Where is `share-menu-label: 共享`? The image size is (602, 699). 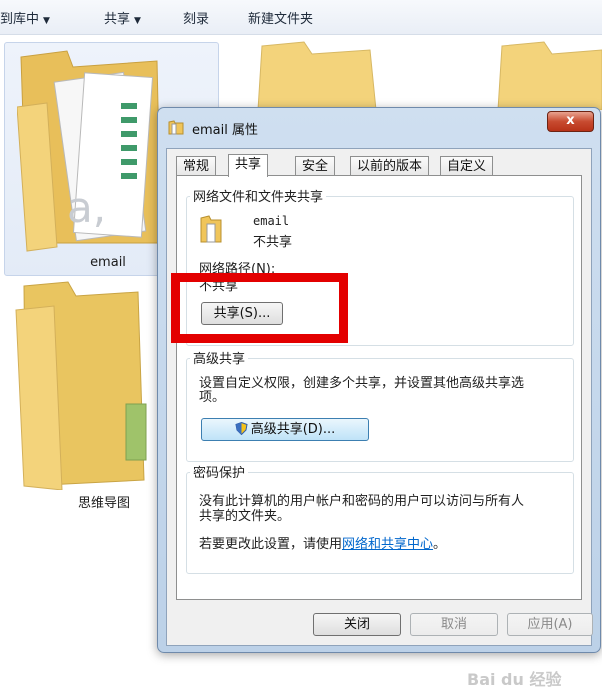
share-menu-label: 共享 is located at coordinates (117, 19).